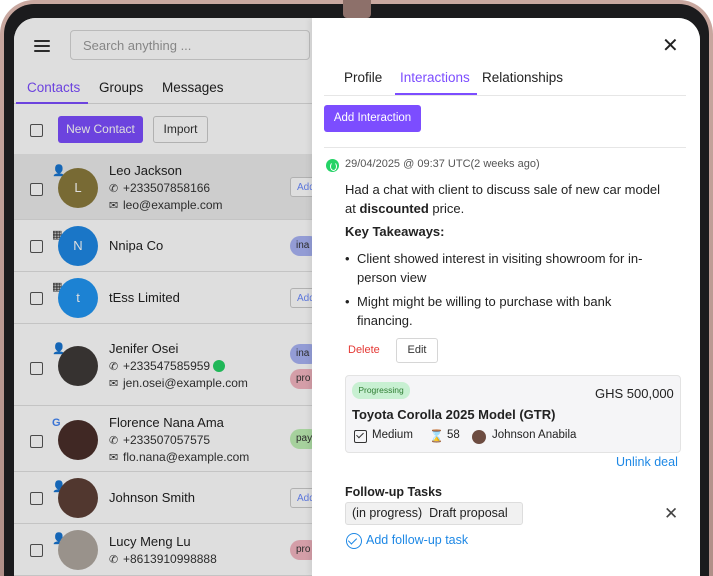  Describe the element at coordinates (78, 298) in the screenshot. I see `avatar: t` at that location.